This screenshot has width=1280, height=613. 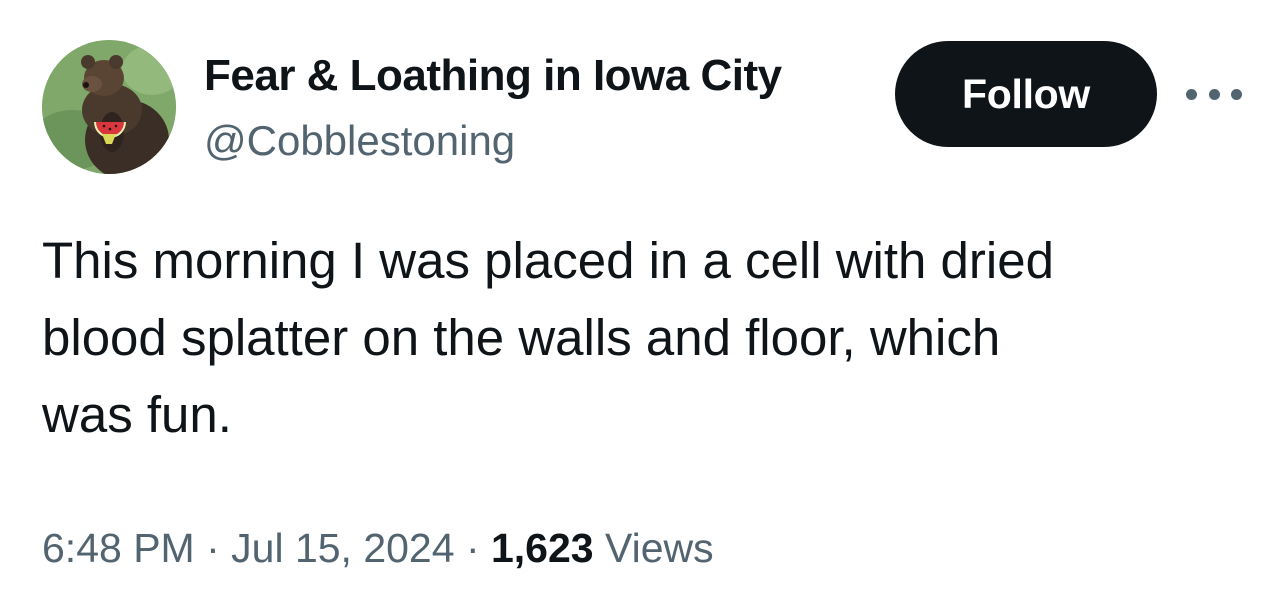 I want to click on author-handle: @Cobblestoning, so click(x=359, y=141).